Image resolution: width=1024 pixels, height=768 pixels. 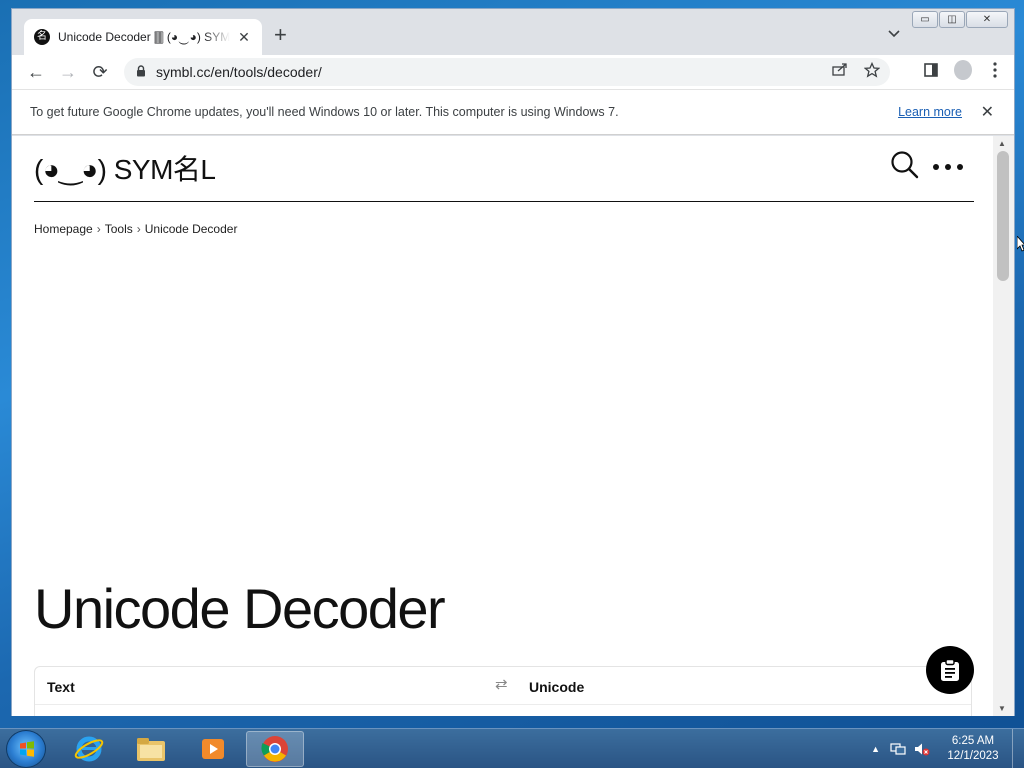 What do you see at coordinates (1003, 216) in the screenshot?
I see `scroll-thumb` at bounding box center [1003, 216].